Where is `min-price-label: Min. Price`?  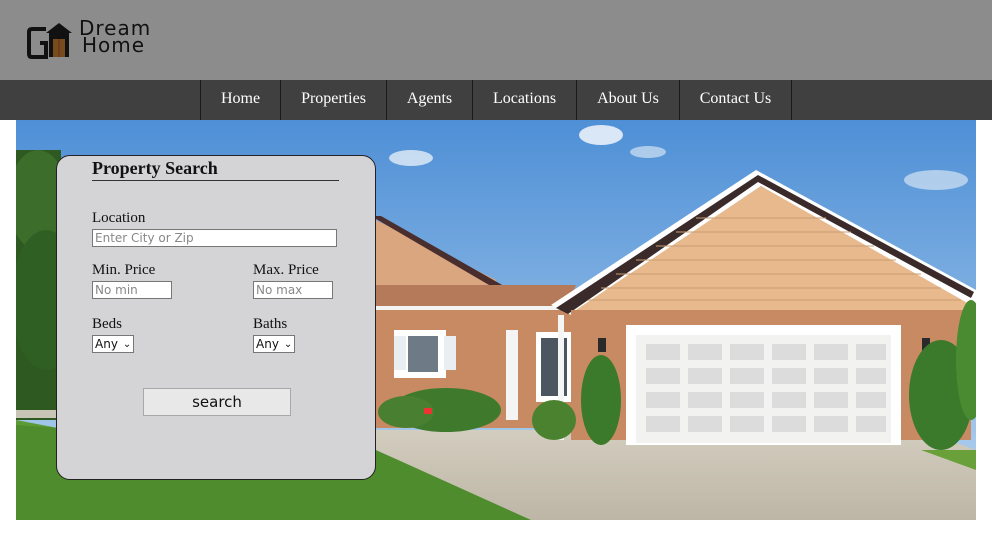 min-price-label: Min. Price is located at coordinates (124, 270).